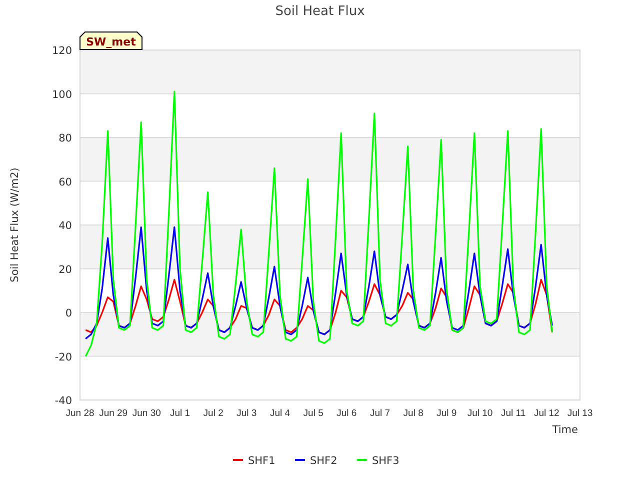 The height and width of the screenshot is (480, 640). What do you see at coordinates (313, 413) in the screenshot?
I see `x-tick-label: Jul 5` at bounding box center [313, 413].